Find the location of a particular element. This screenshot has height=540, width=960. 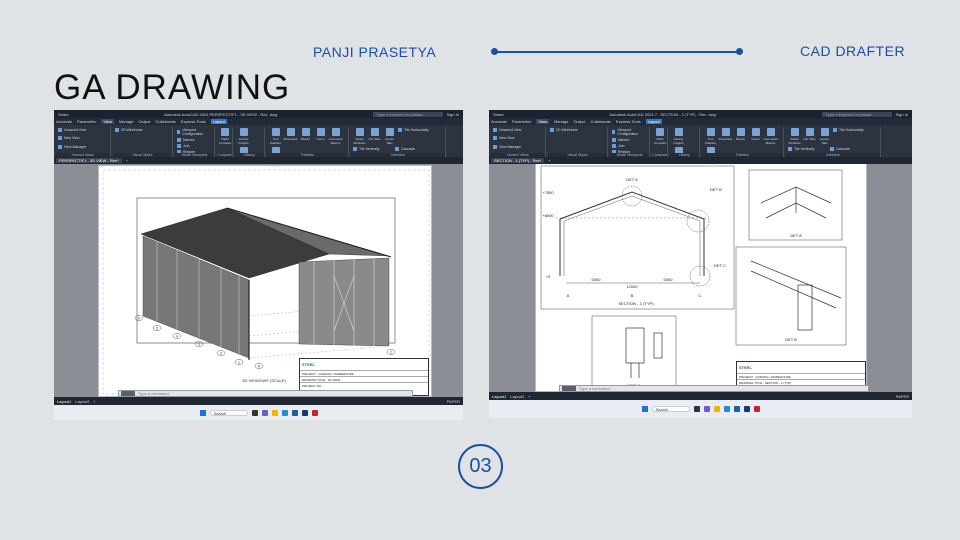

file-tab: SECTION - 1 (TYP) - Rev* is located at coordinates (518, 160).